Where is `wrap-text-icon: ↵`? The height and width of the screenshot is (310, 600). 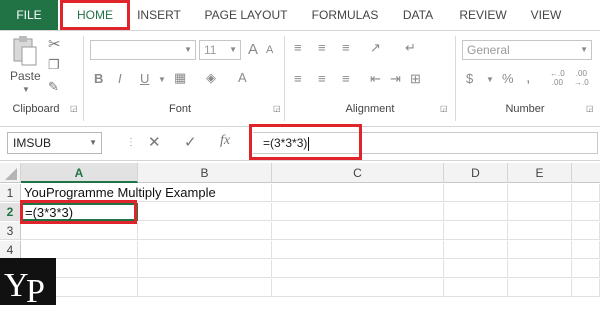
wrap-text-icon: ↵ is located at coordinates (410, 48).